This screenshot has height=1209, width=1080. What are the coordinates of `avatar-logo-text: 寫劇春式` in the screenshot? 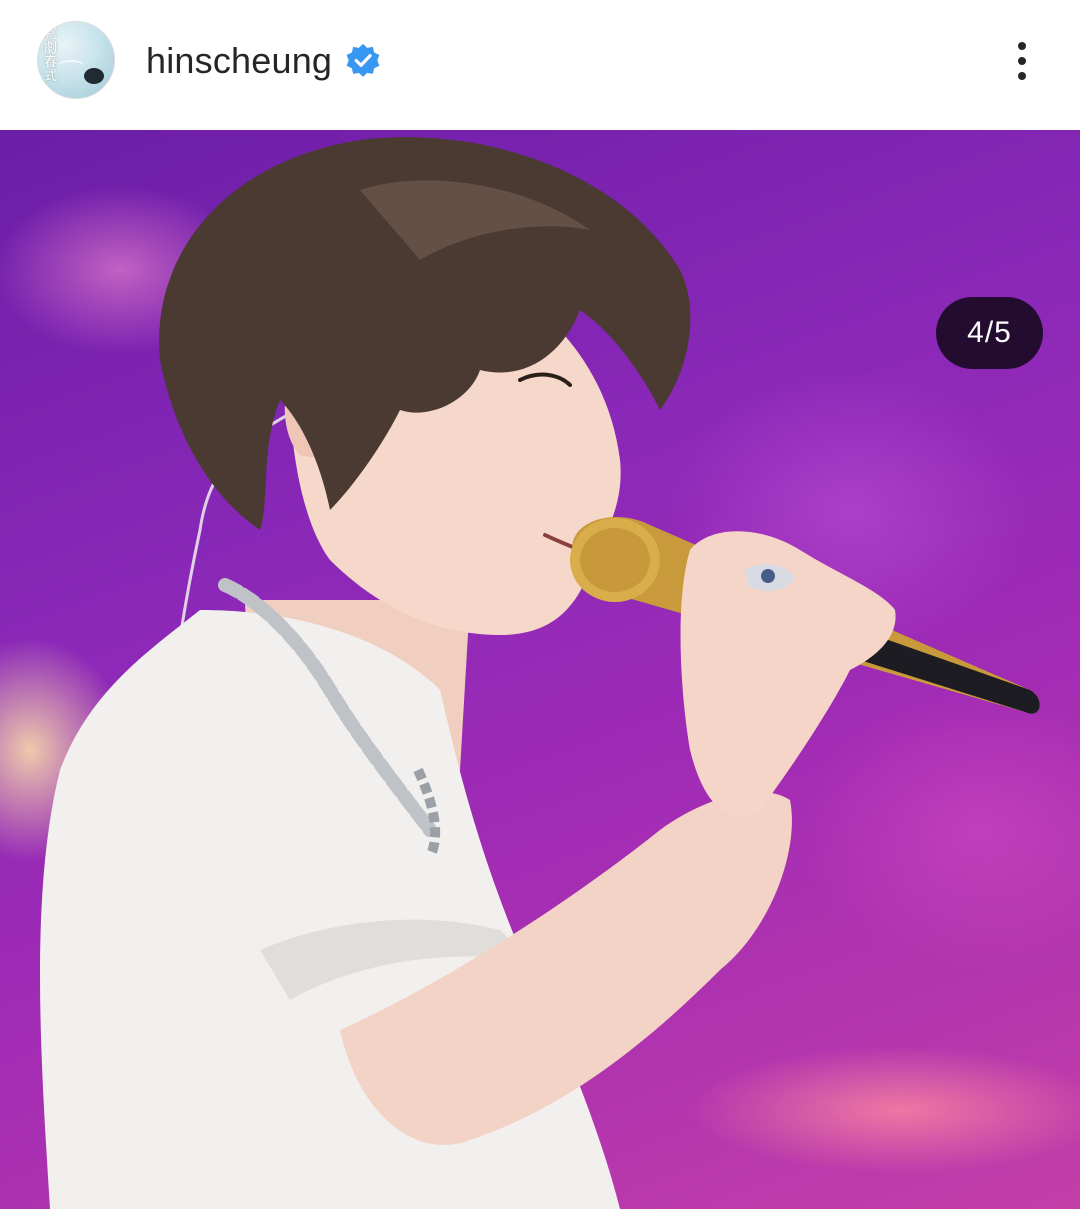 It's located at (51, 55).